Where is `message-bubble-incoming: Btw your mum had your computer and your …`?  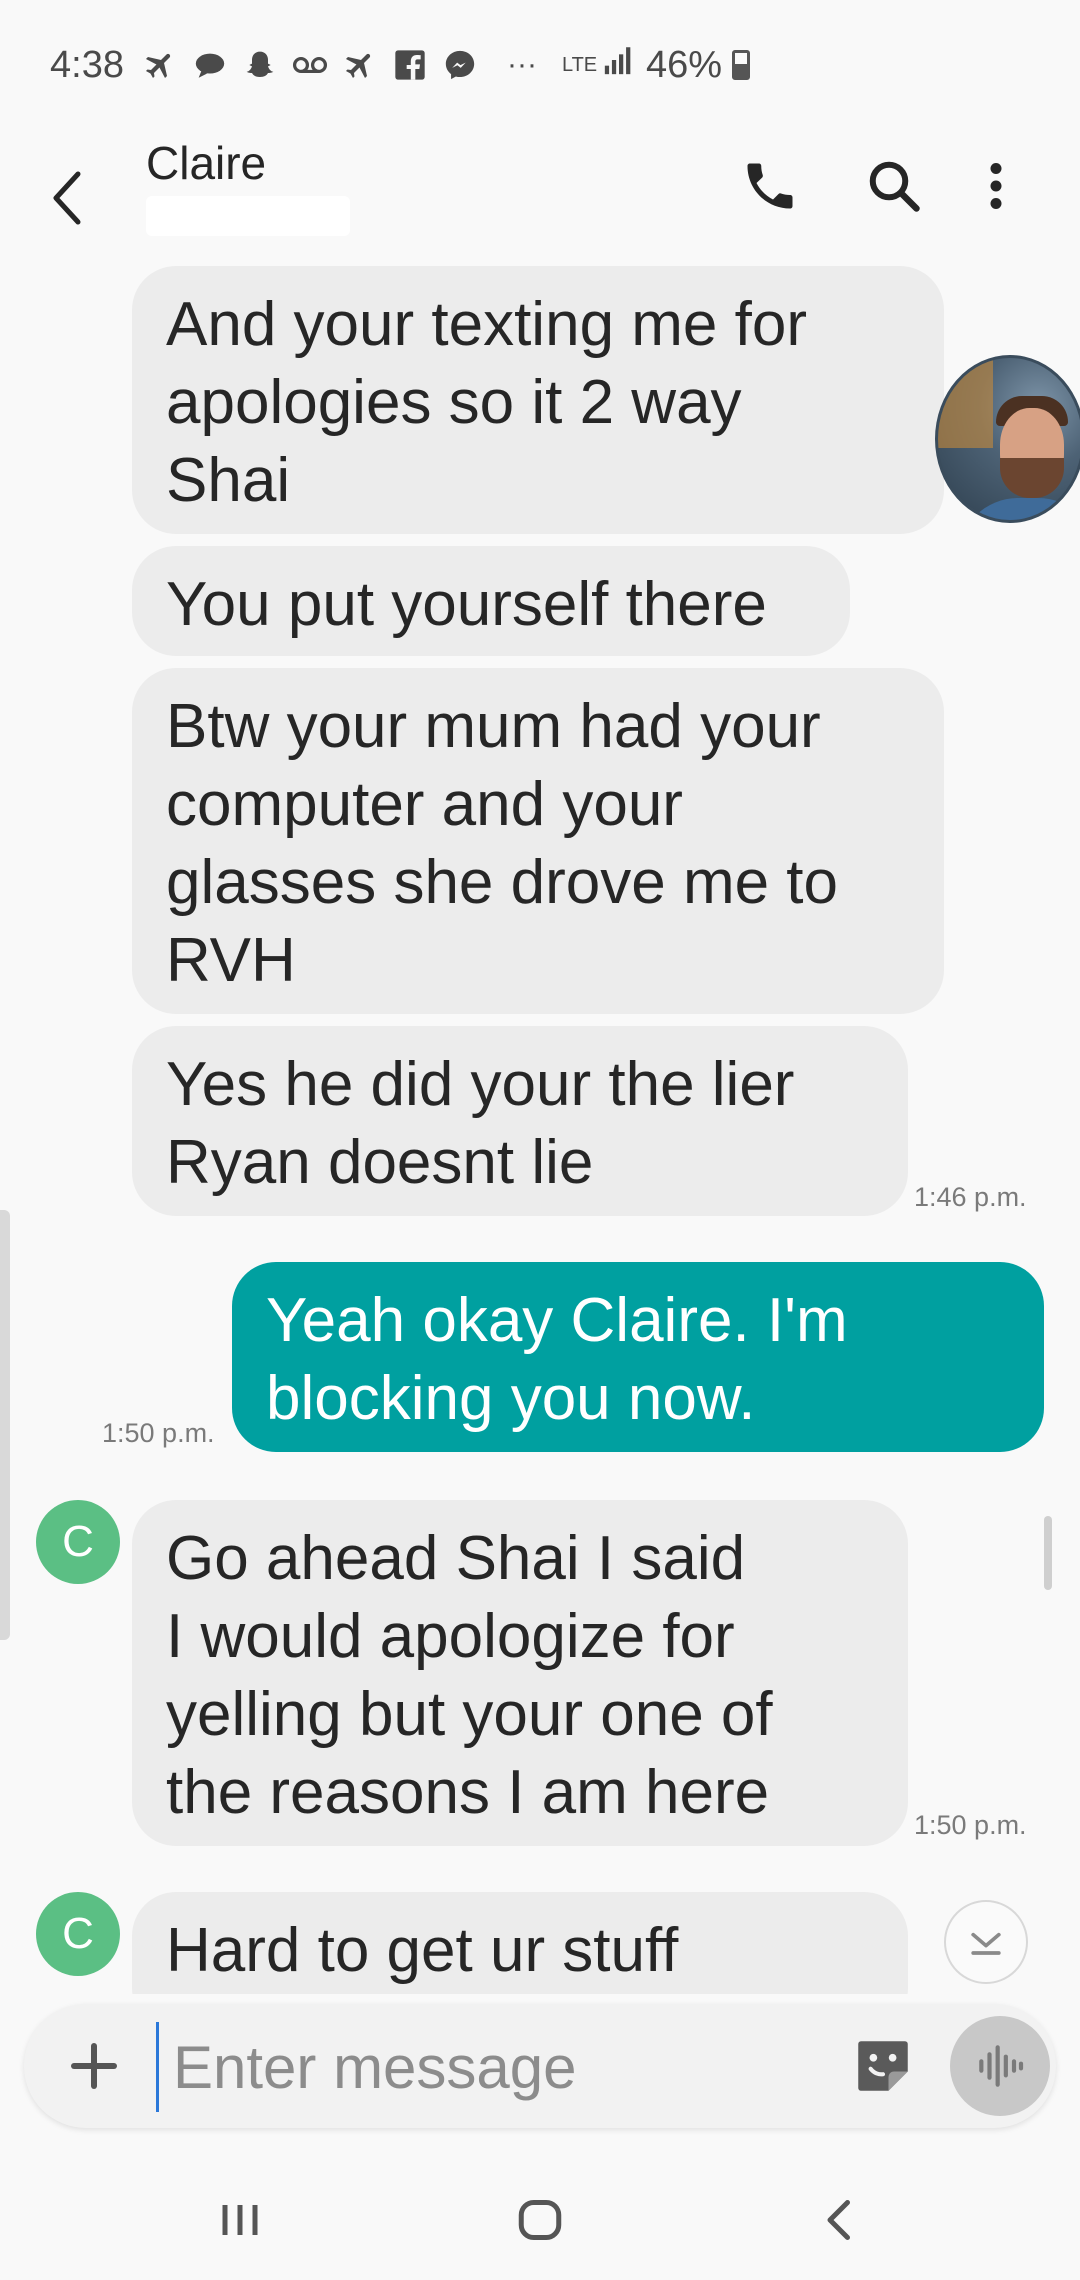 message-bubble-incoming: Btw your mum had your computer and your … is located at coordinates (538, 841).